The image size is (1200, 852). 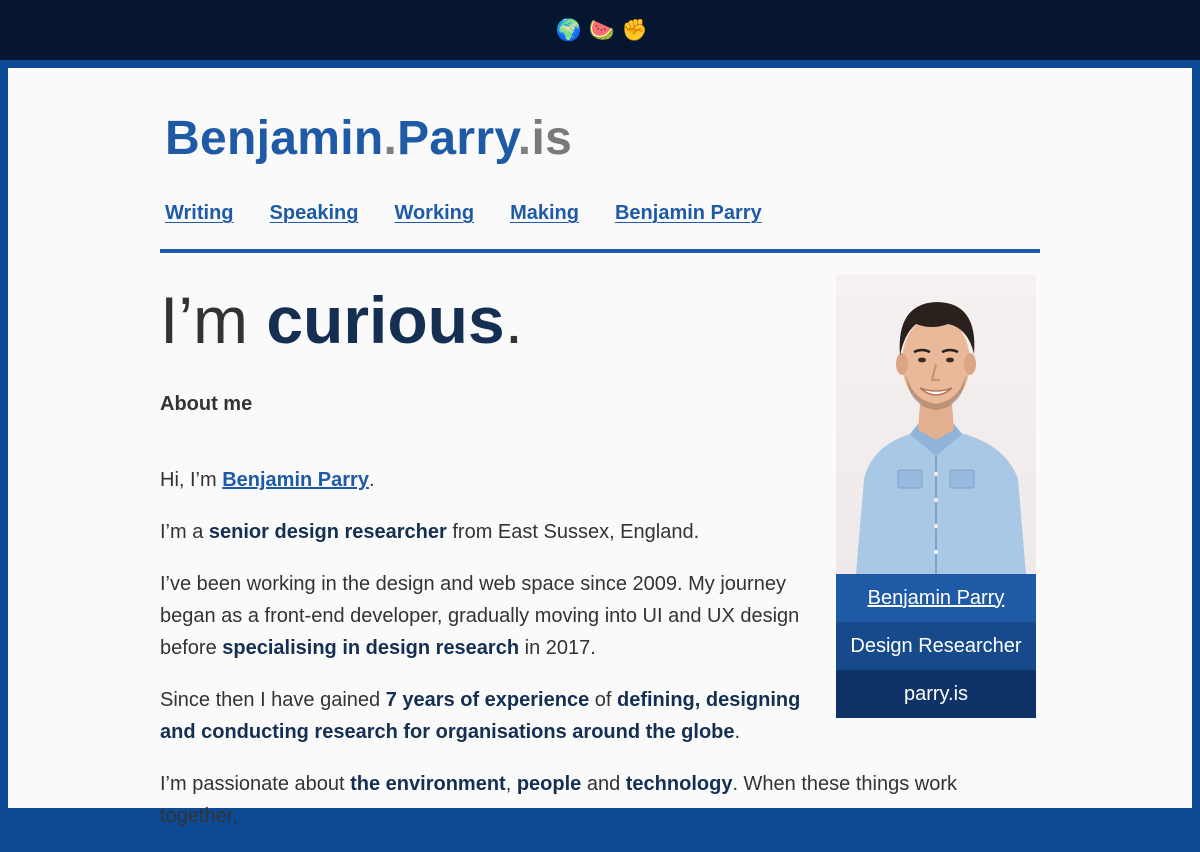 What do you see at coordinates (199, 213) in the screenshot?
I see `nav-writing: Writing` at bounding box center [199, 213].